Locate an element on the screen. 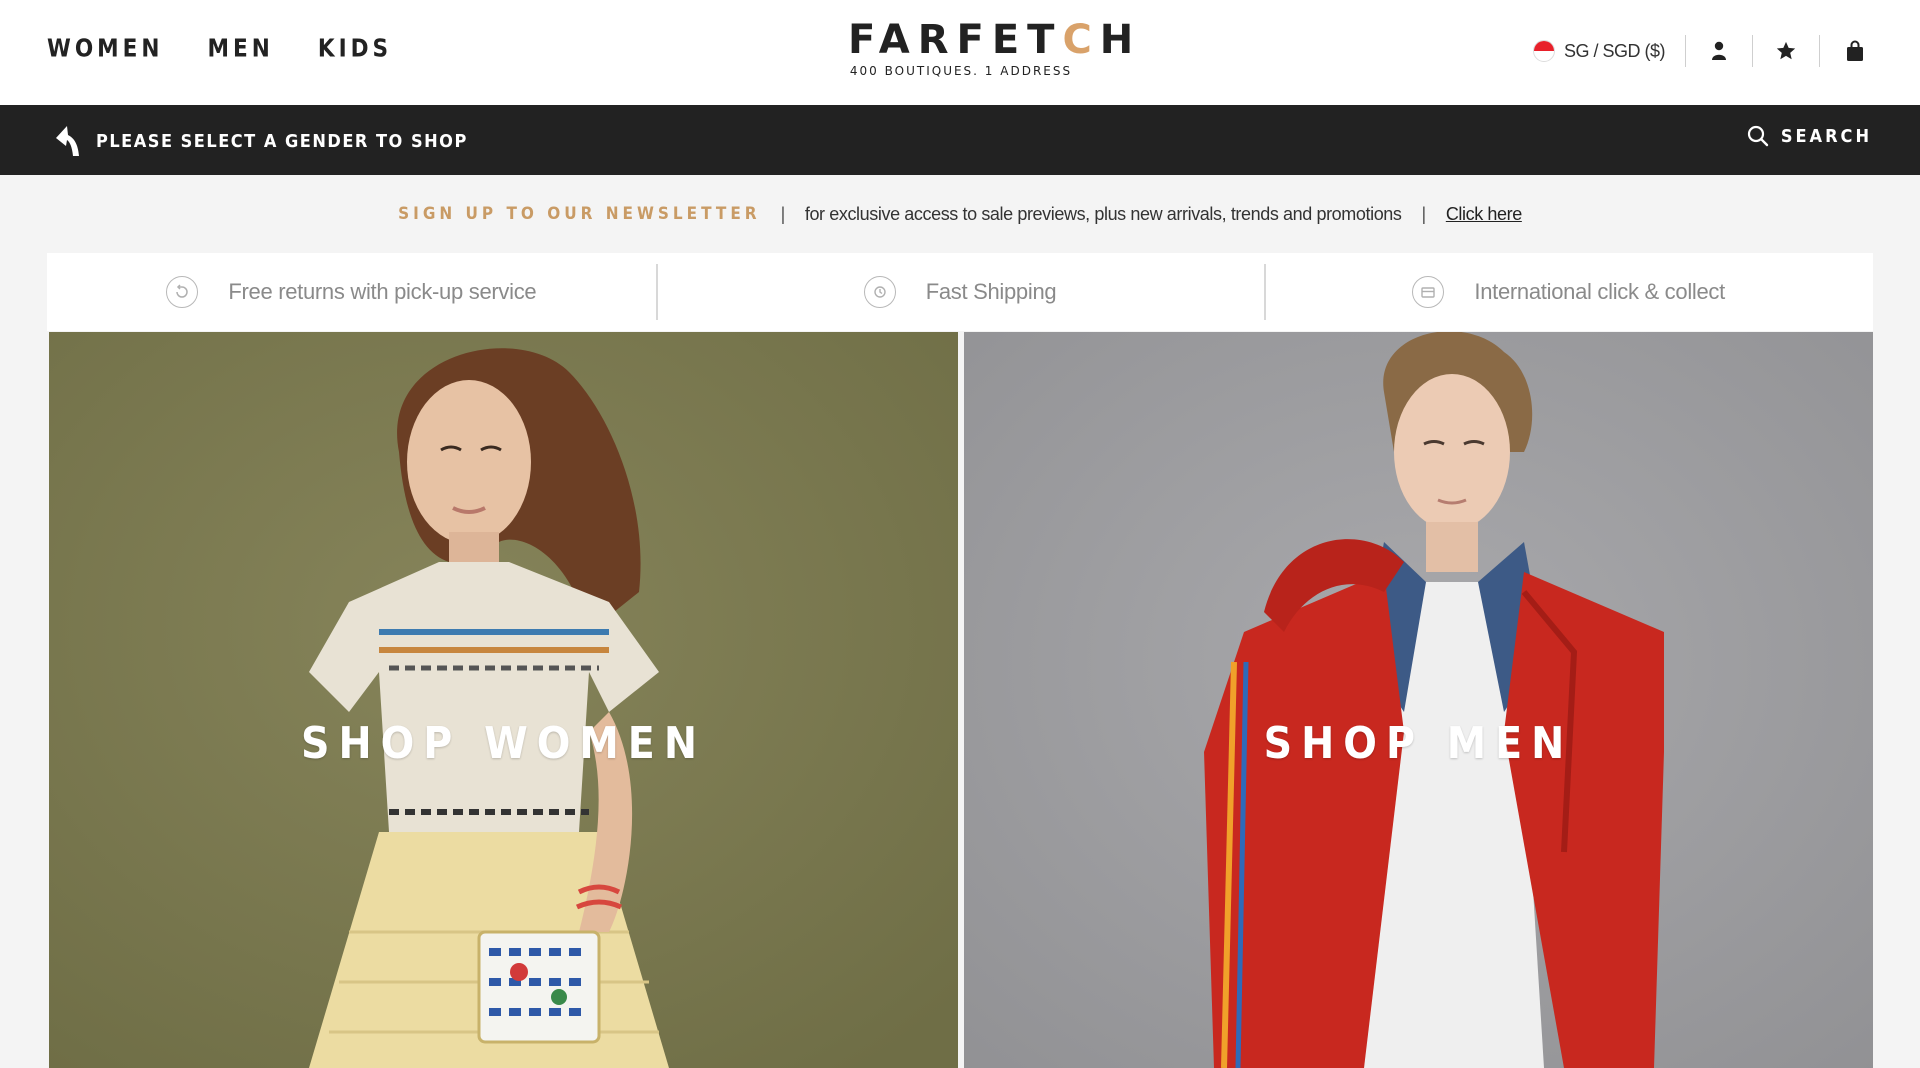 This screenshot has height=1068, width=1920. search-label: SEARCH is located at coordinates (1826, 136).